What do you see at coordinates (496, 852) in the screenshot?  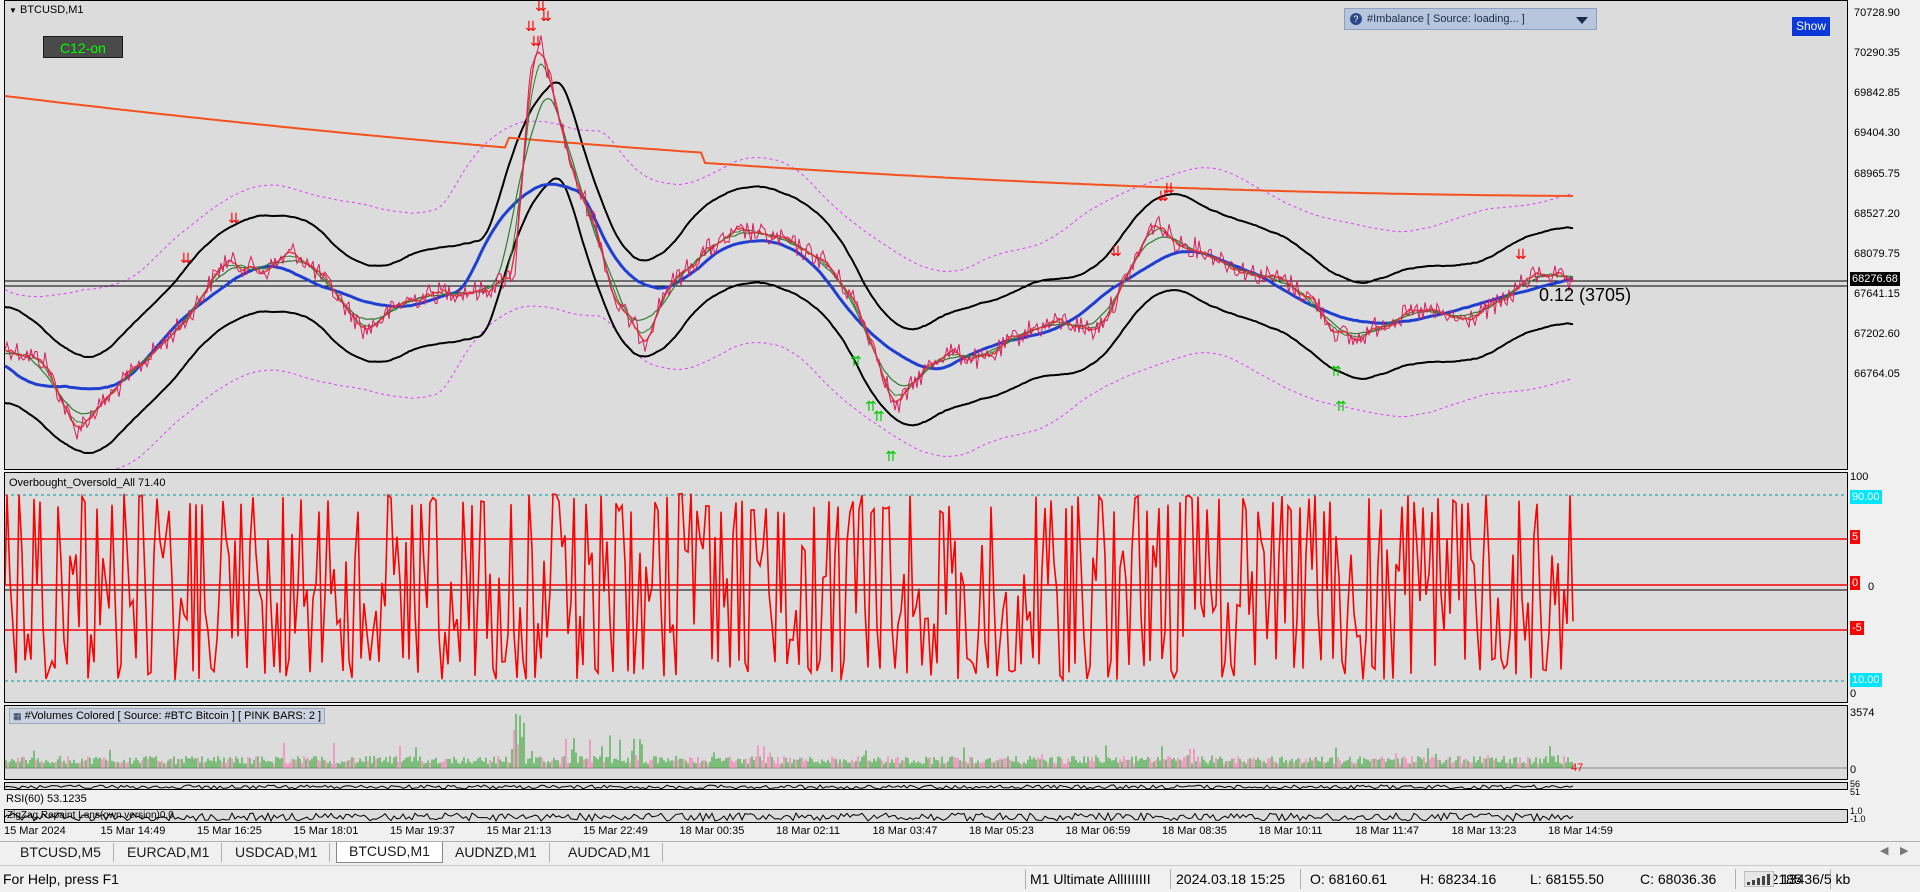 I see `tab-audnzd-m1: AUDNZD,M1` at bounding box center [496, 852].